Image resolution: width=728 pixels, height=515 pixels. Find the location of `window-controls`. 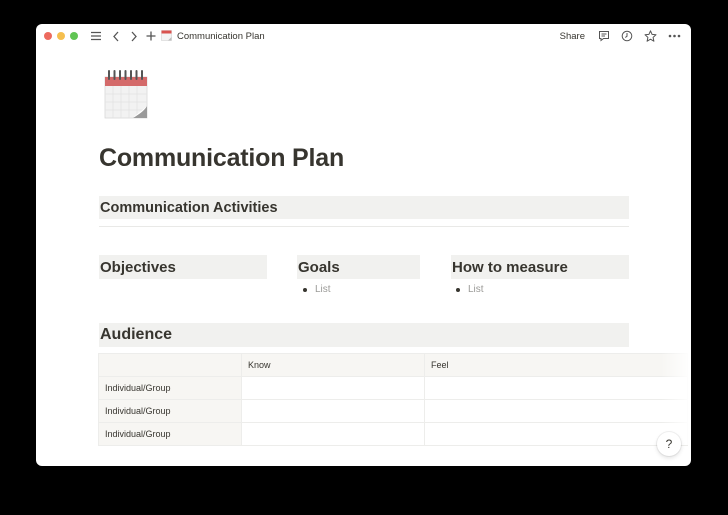

window-controls is located at coordinates (61, 36).